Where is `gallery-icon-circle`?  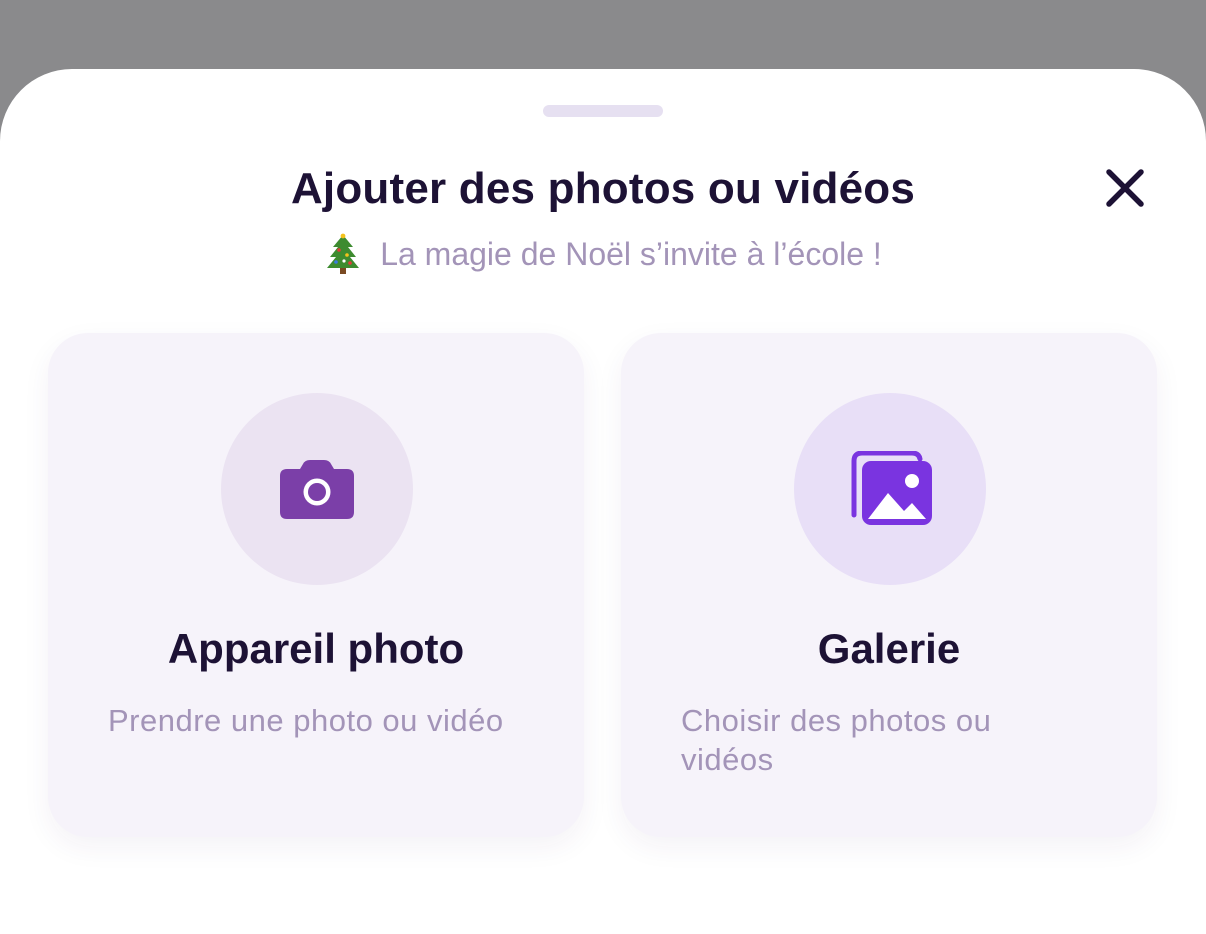 gallery-icon-circle is located at coordinates (890, 489).